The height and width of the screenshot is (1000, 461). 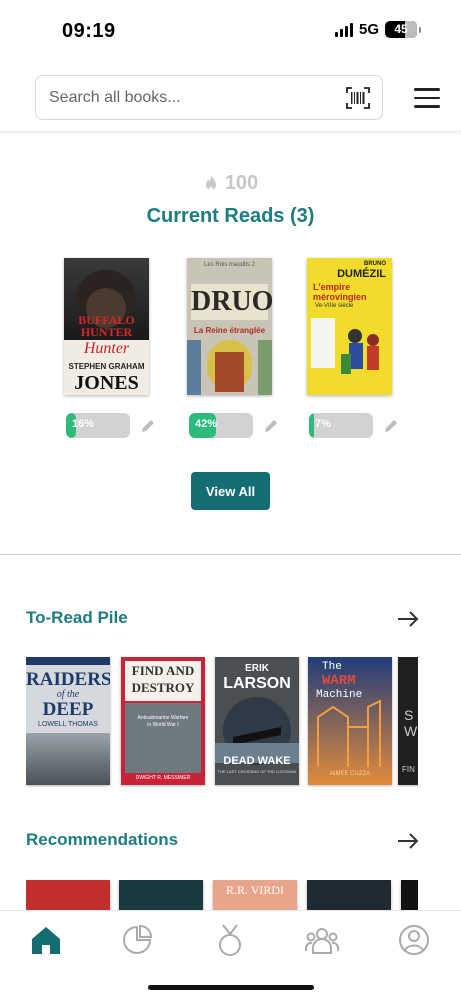 I want to click on flame-icon, so click(x=210, y=182).